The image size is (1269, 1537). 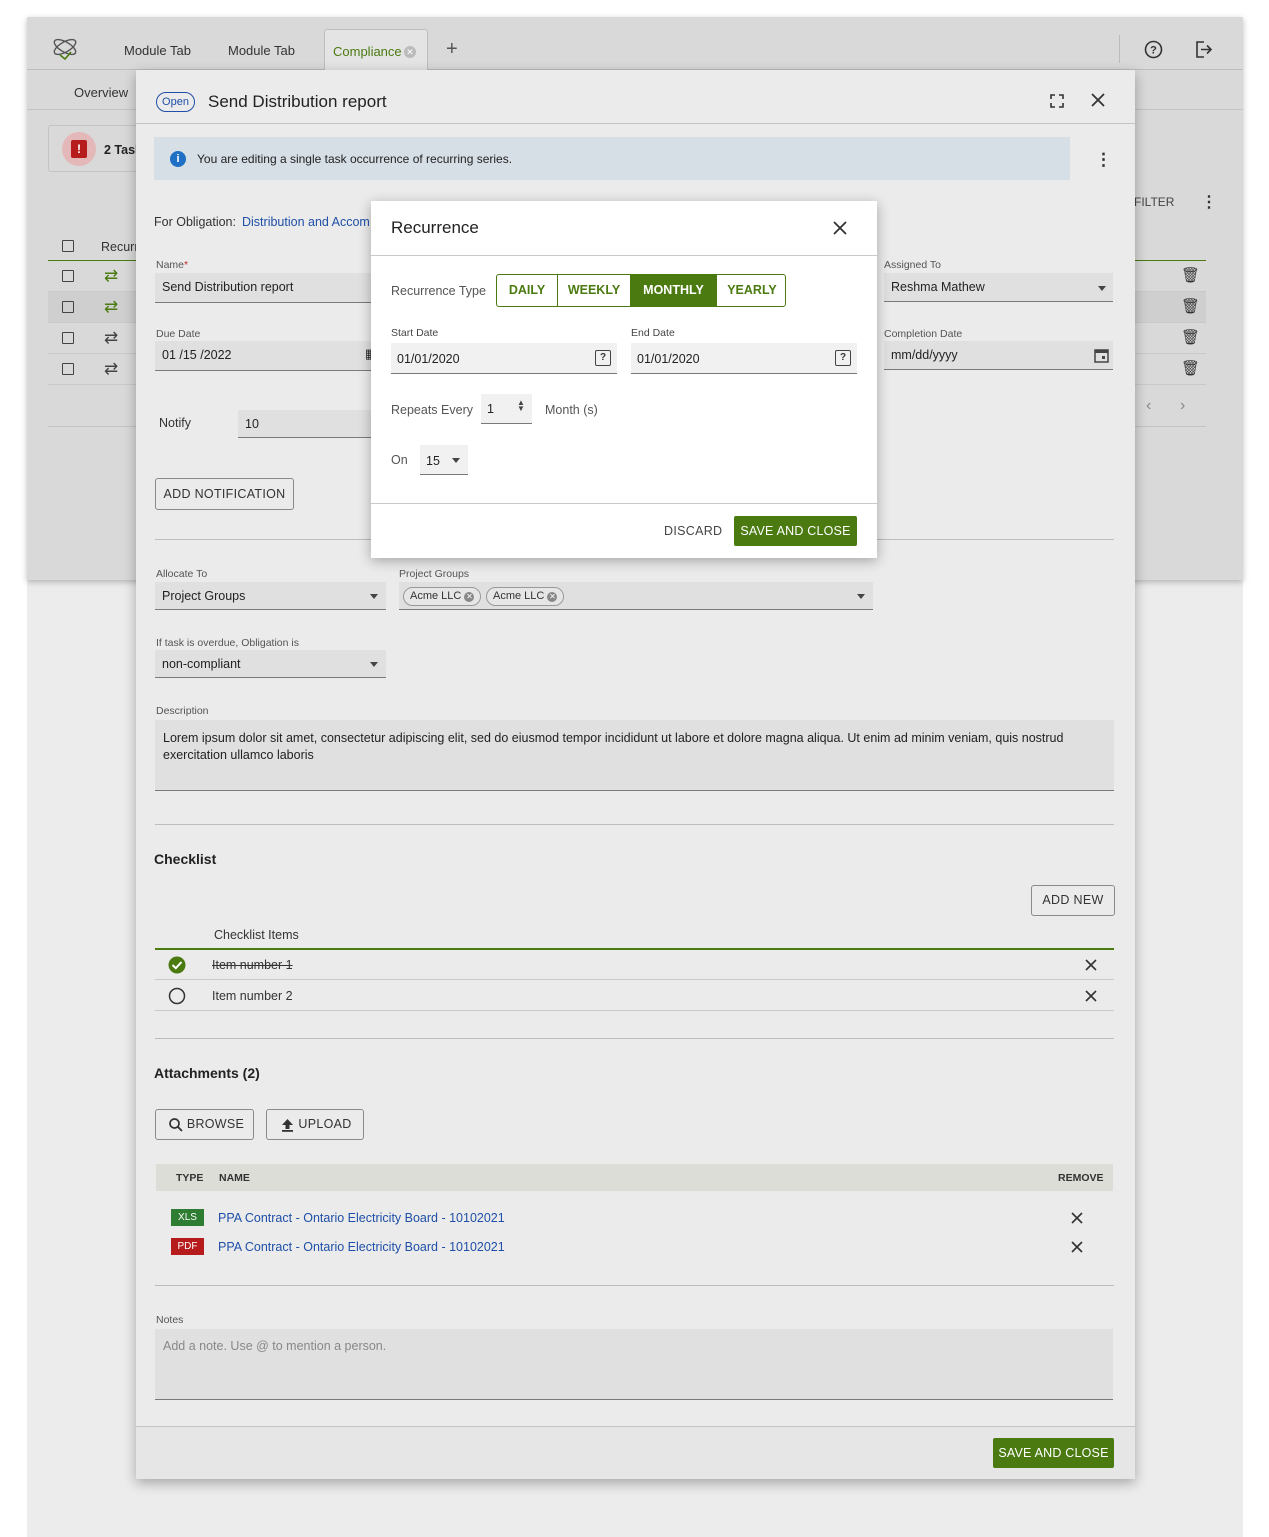 I want to click on stepper-icon: ▲ ▼, so click(x=521, y=406).